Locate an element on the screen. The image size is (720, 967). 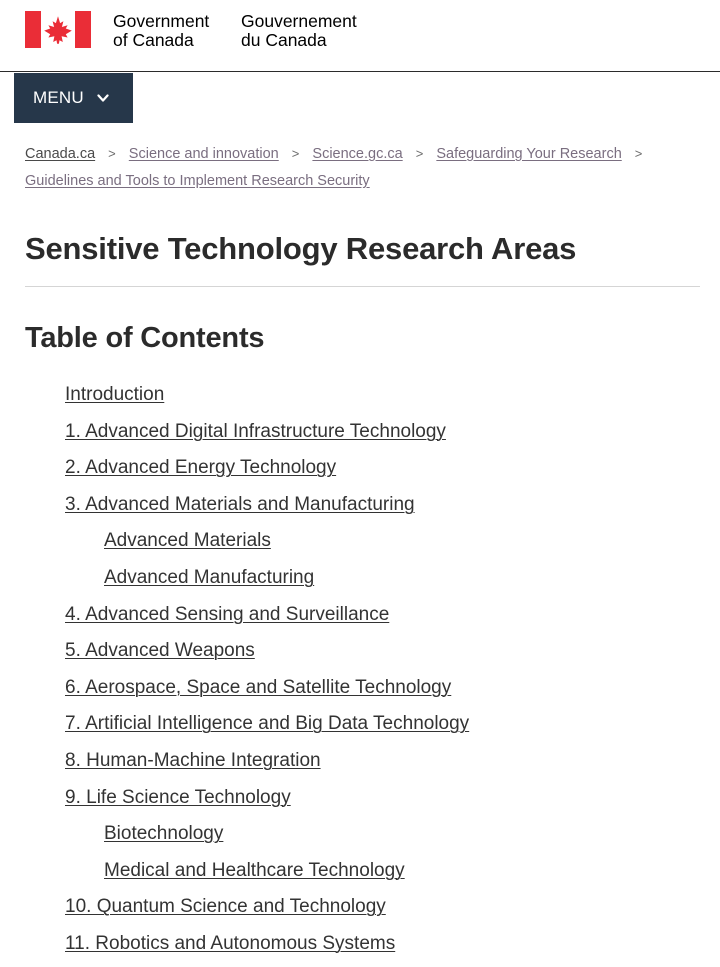
toc-link: 5. Advanced Weapons is located at coordinates (160, 651).